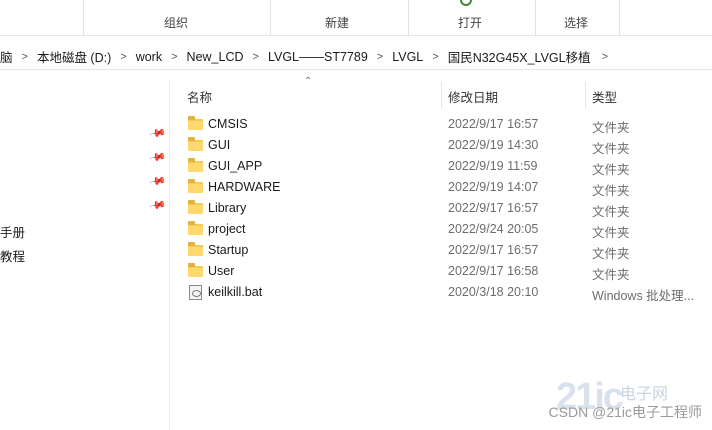  I want to click on file-row: Library 2022/9/17 16:57 文件夹, so click(446, 208).